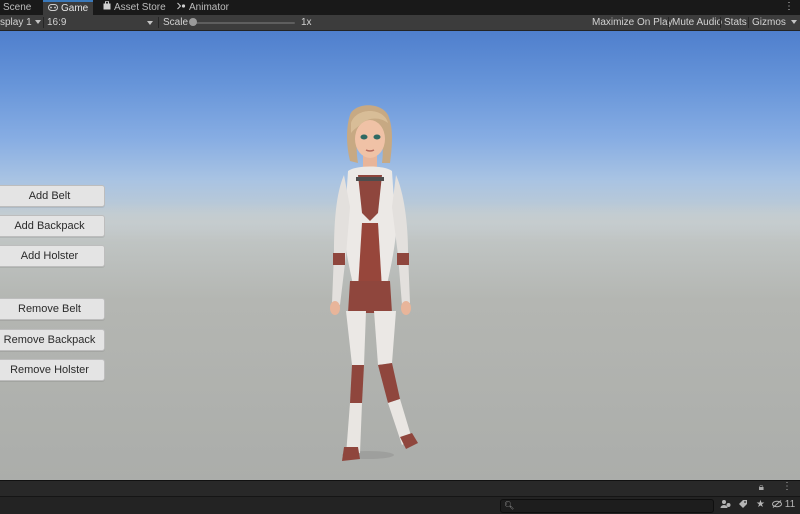 Image resolution: width=800 pixels, height=514 pixels. Describe the element at coordinates (306, 22) in the screenshot. I see `scale-value: 1x` at that location.